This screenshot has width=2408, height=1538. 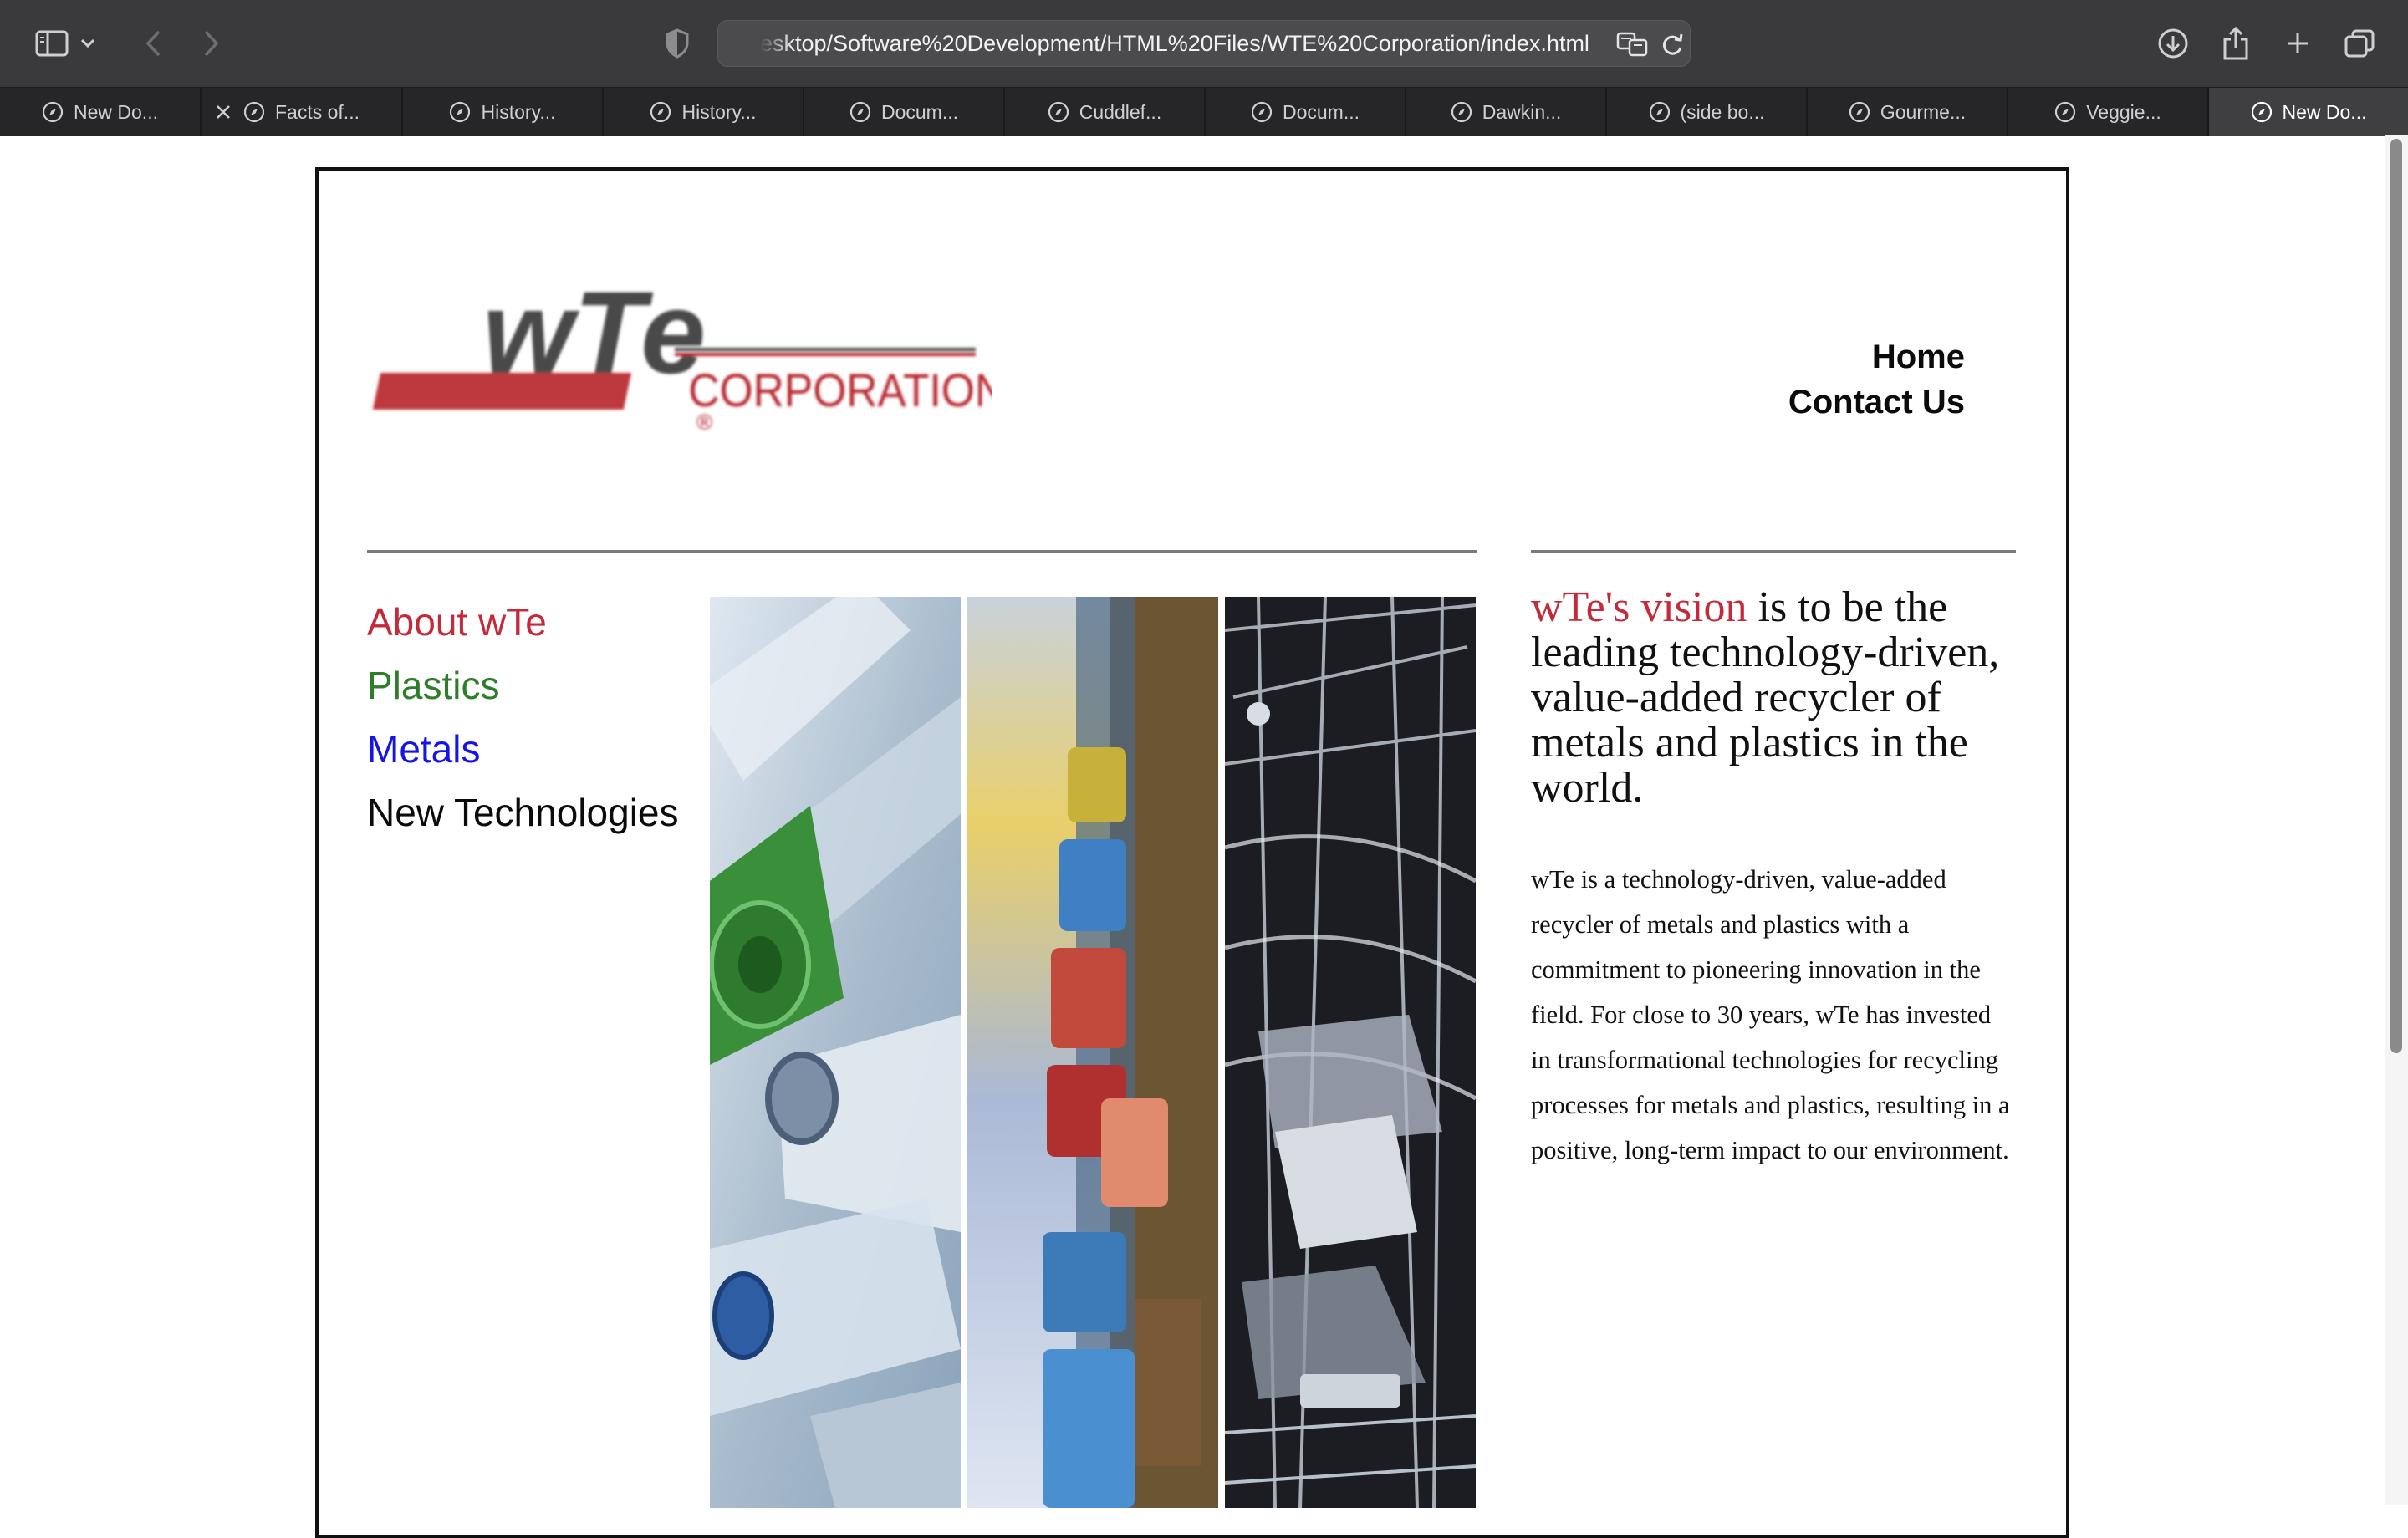 What do you see at coordinates (52, 43) in the screenshot?
I see `sidebar-toggle-icon` at bounding box center [52, 43].